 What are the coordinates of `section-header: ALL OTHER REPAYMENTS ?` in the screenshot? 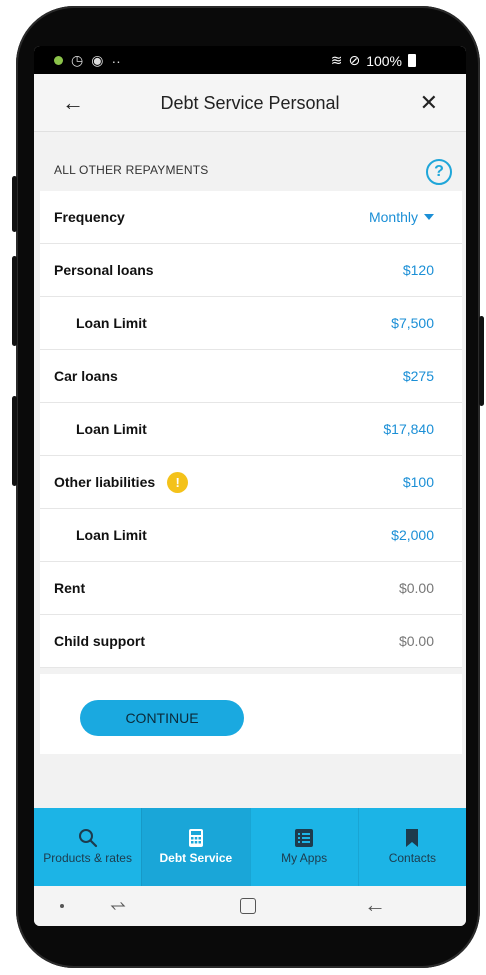 It's located at (250, 162).